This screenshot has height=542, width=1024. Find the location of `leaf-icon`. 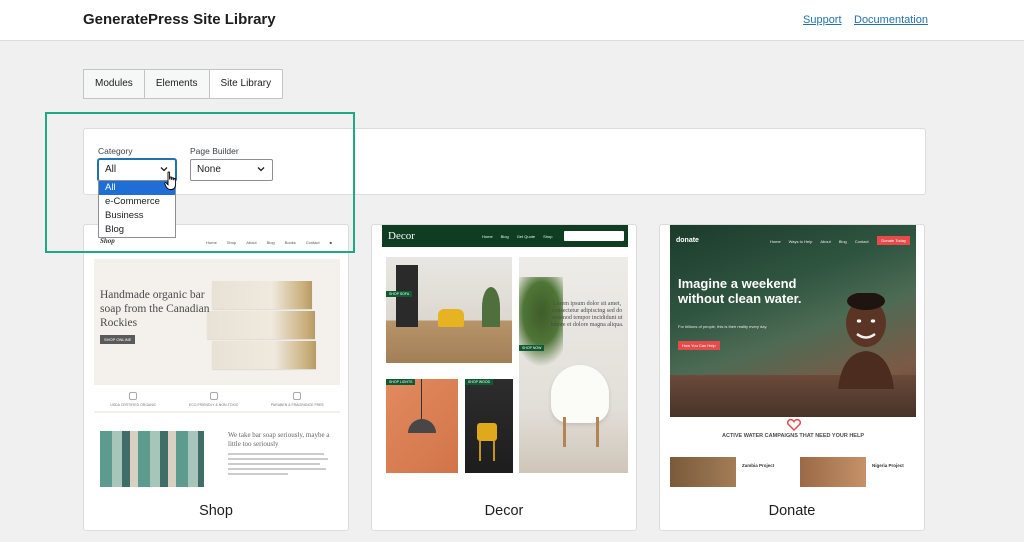

leaf-icon is located at coordinates (213, 396).